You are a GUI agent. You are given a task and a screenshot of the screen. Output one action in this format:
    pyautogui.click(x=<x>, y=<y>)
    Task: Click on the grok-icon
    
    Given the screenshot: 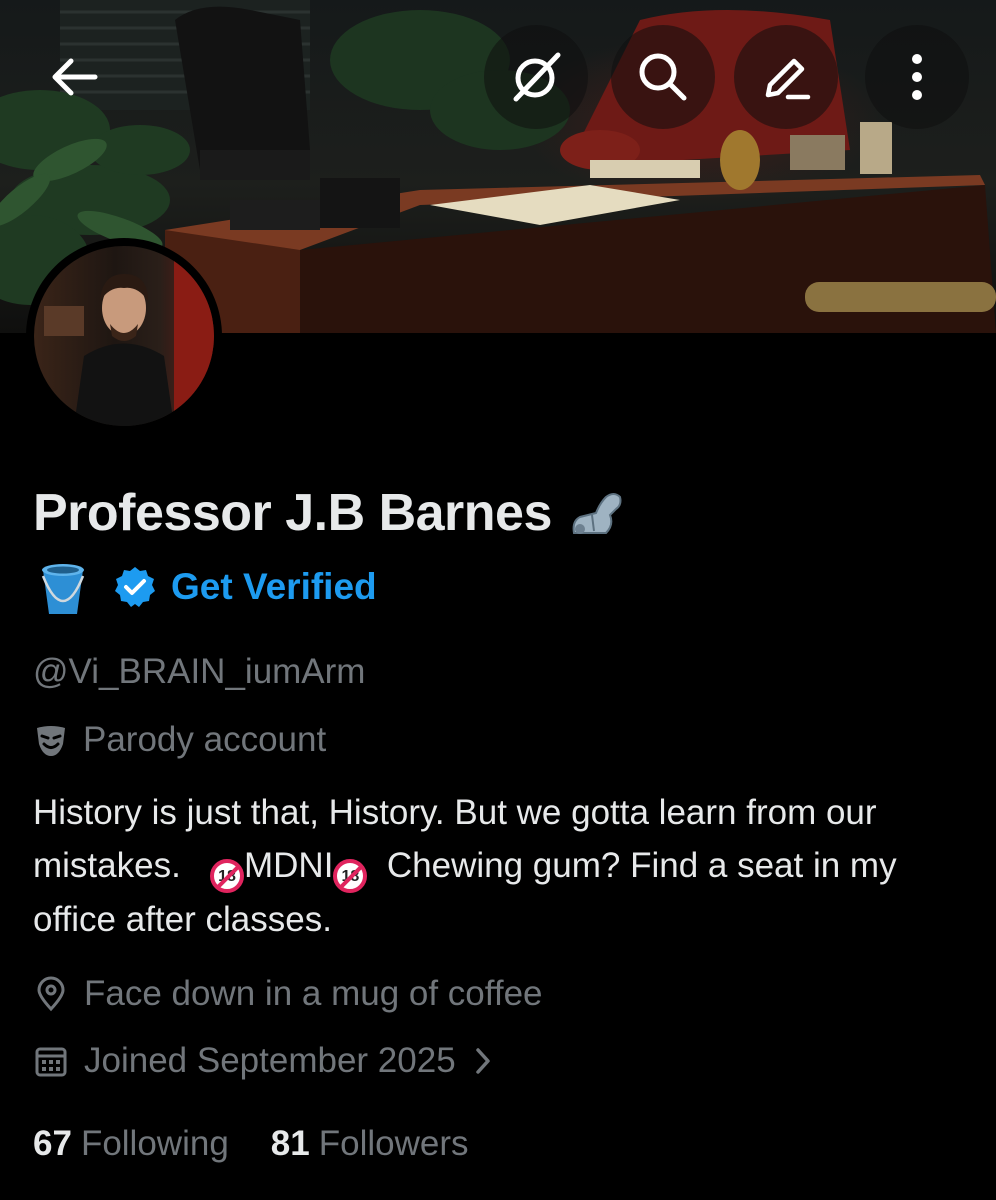 What is the action you would take?
    pyautogui.click(x=537, y=77)
    